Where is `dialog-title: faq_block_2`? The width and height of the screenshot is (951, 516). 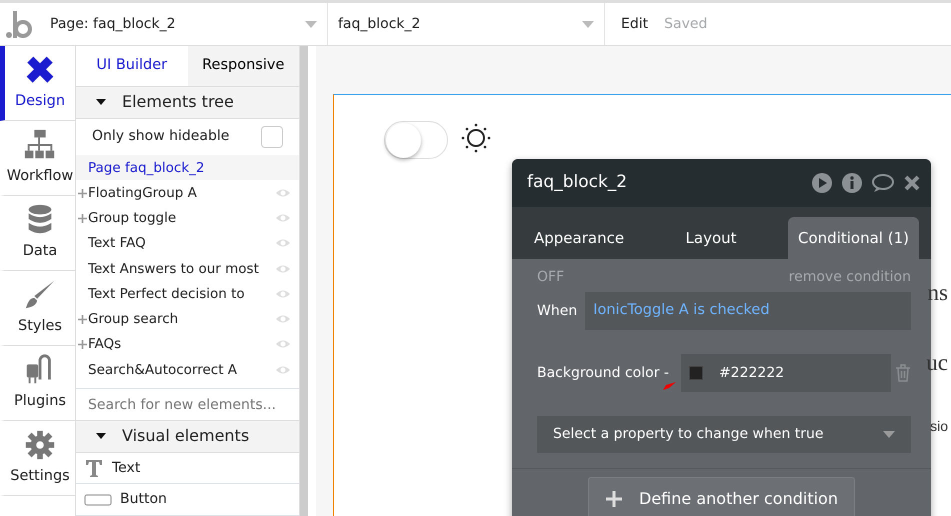
dialog-title: faq_block_2 is located at coordinates (577, 182).